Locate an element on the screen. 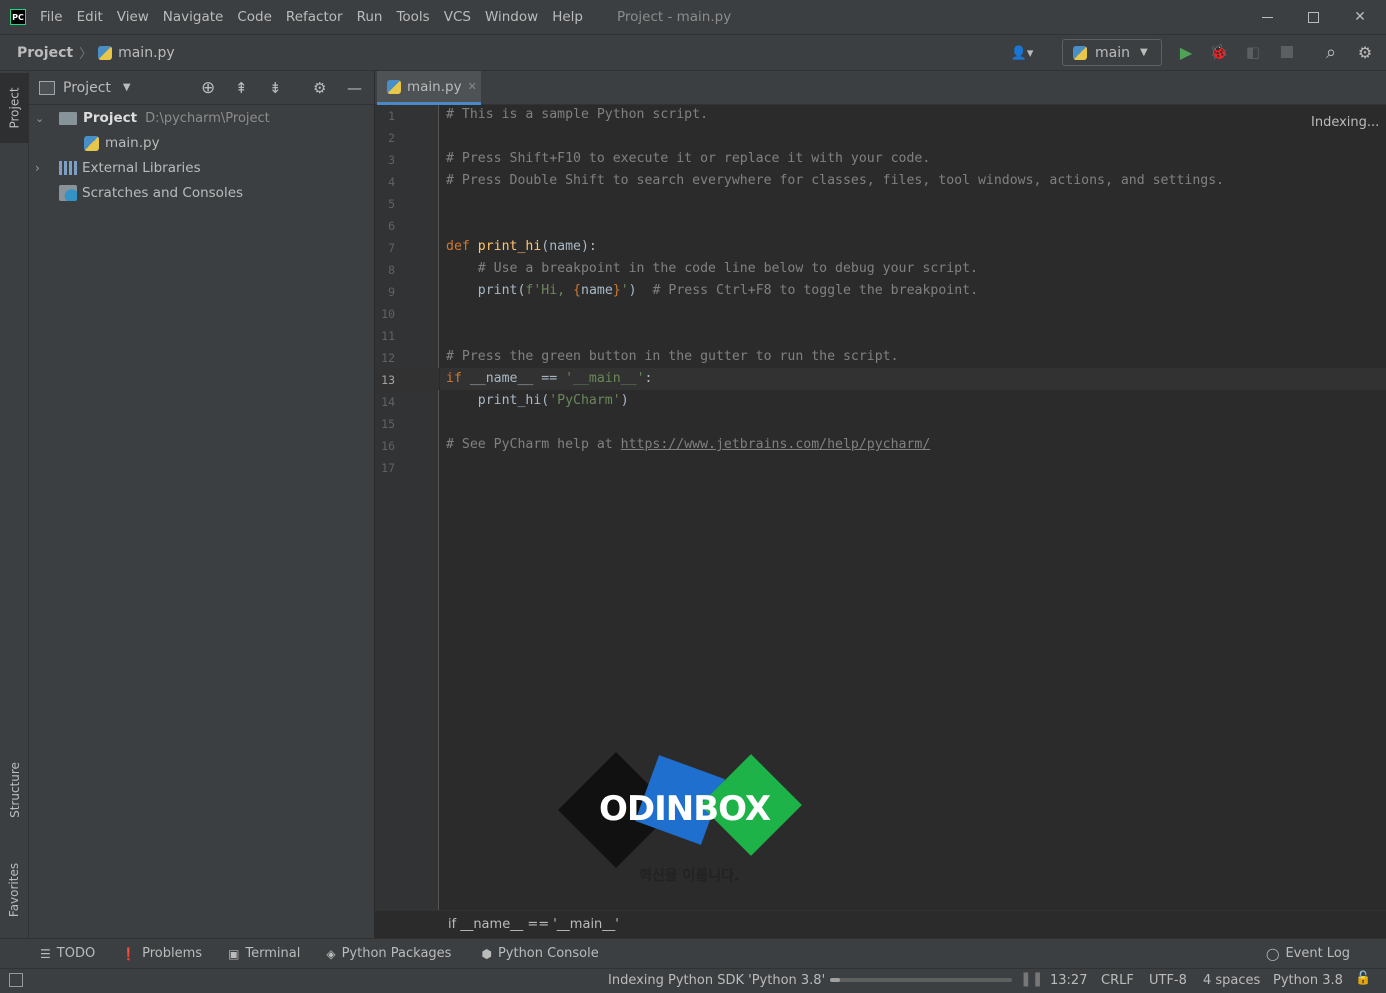 This screenshot has width=1386, height=993. project-panel-header: Project ▼ ⊕ ⇞ ⇟ ⚙ — is located at coordinates (201, 88).